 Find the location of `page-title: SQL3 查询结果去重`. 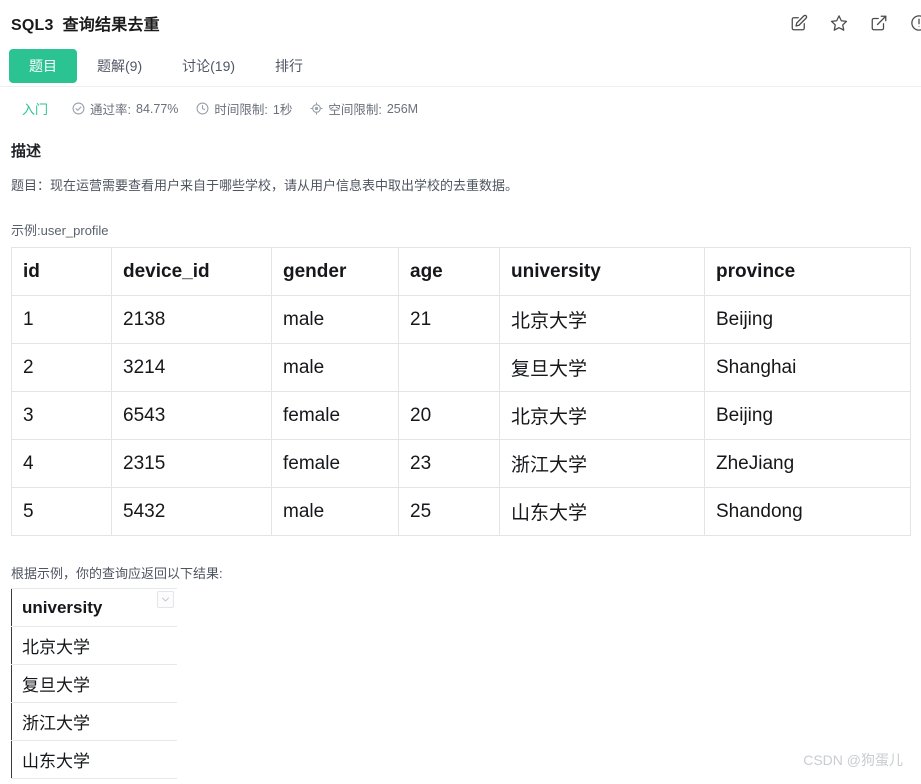

page-title: SQL3 查询结果去重 is located at coordinates (85, 23).